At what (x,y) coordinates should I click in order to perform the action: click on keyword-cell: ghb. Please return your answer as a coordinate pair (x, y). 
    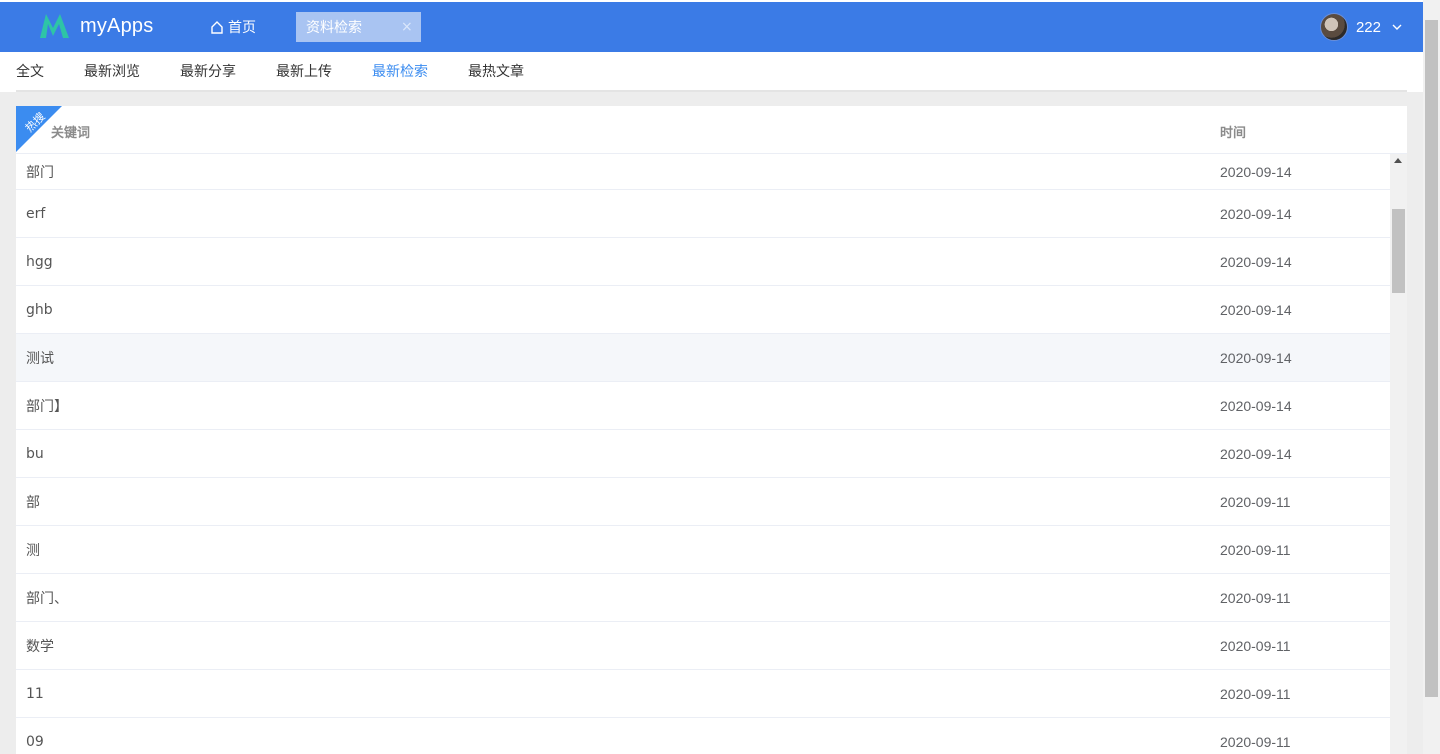
    Looking at the image, I should click on (39, 309).